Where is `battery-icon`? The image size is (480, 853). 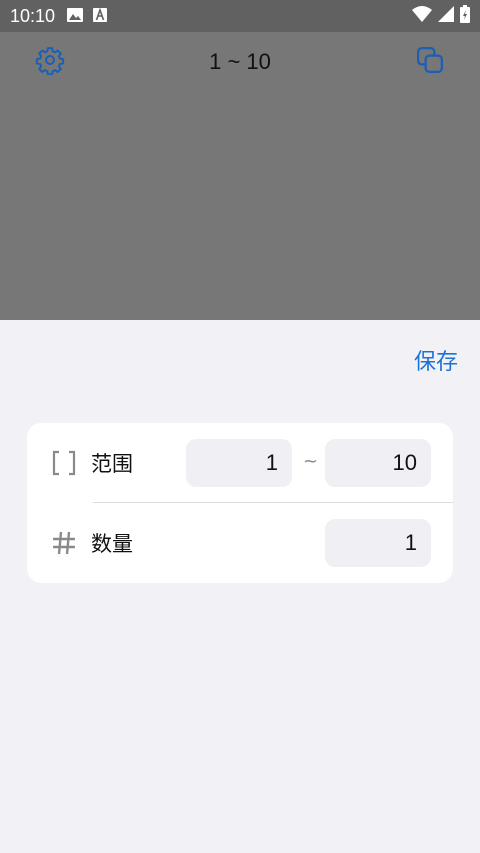
battery-icon is located at coordinates (465, 16).